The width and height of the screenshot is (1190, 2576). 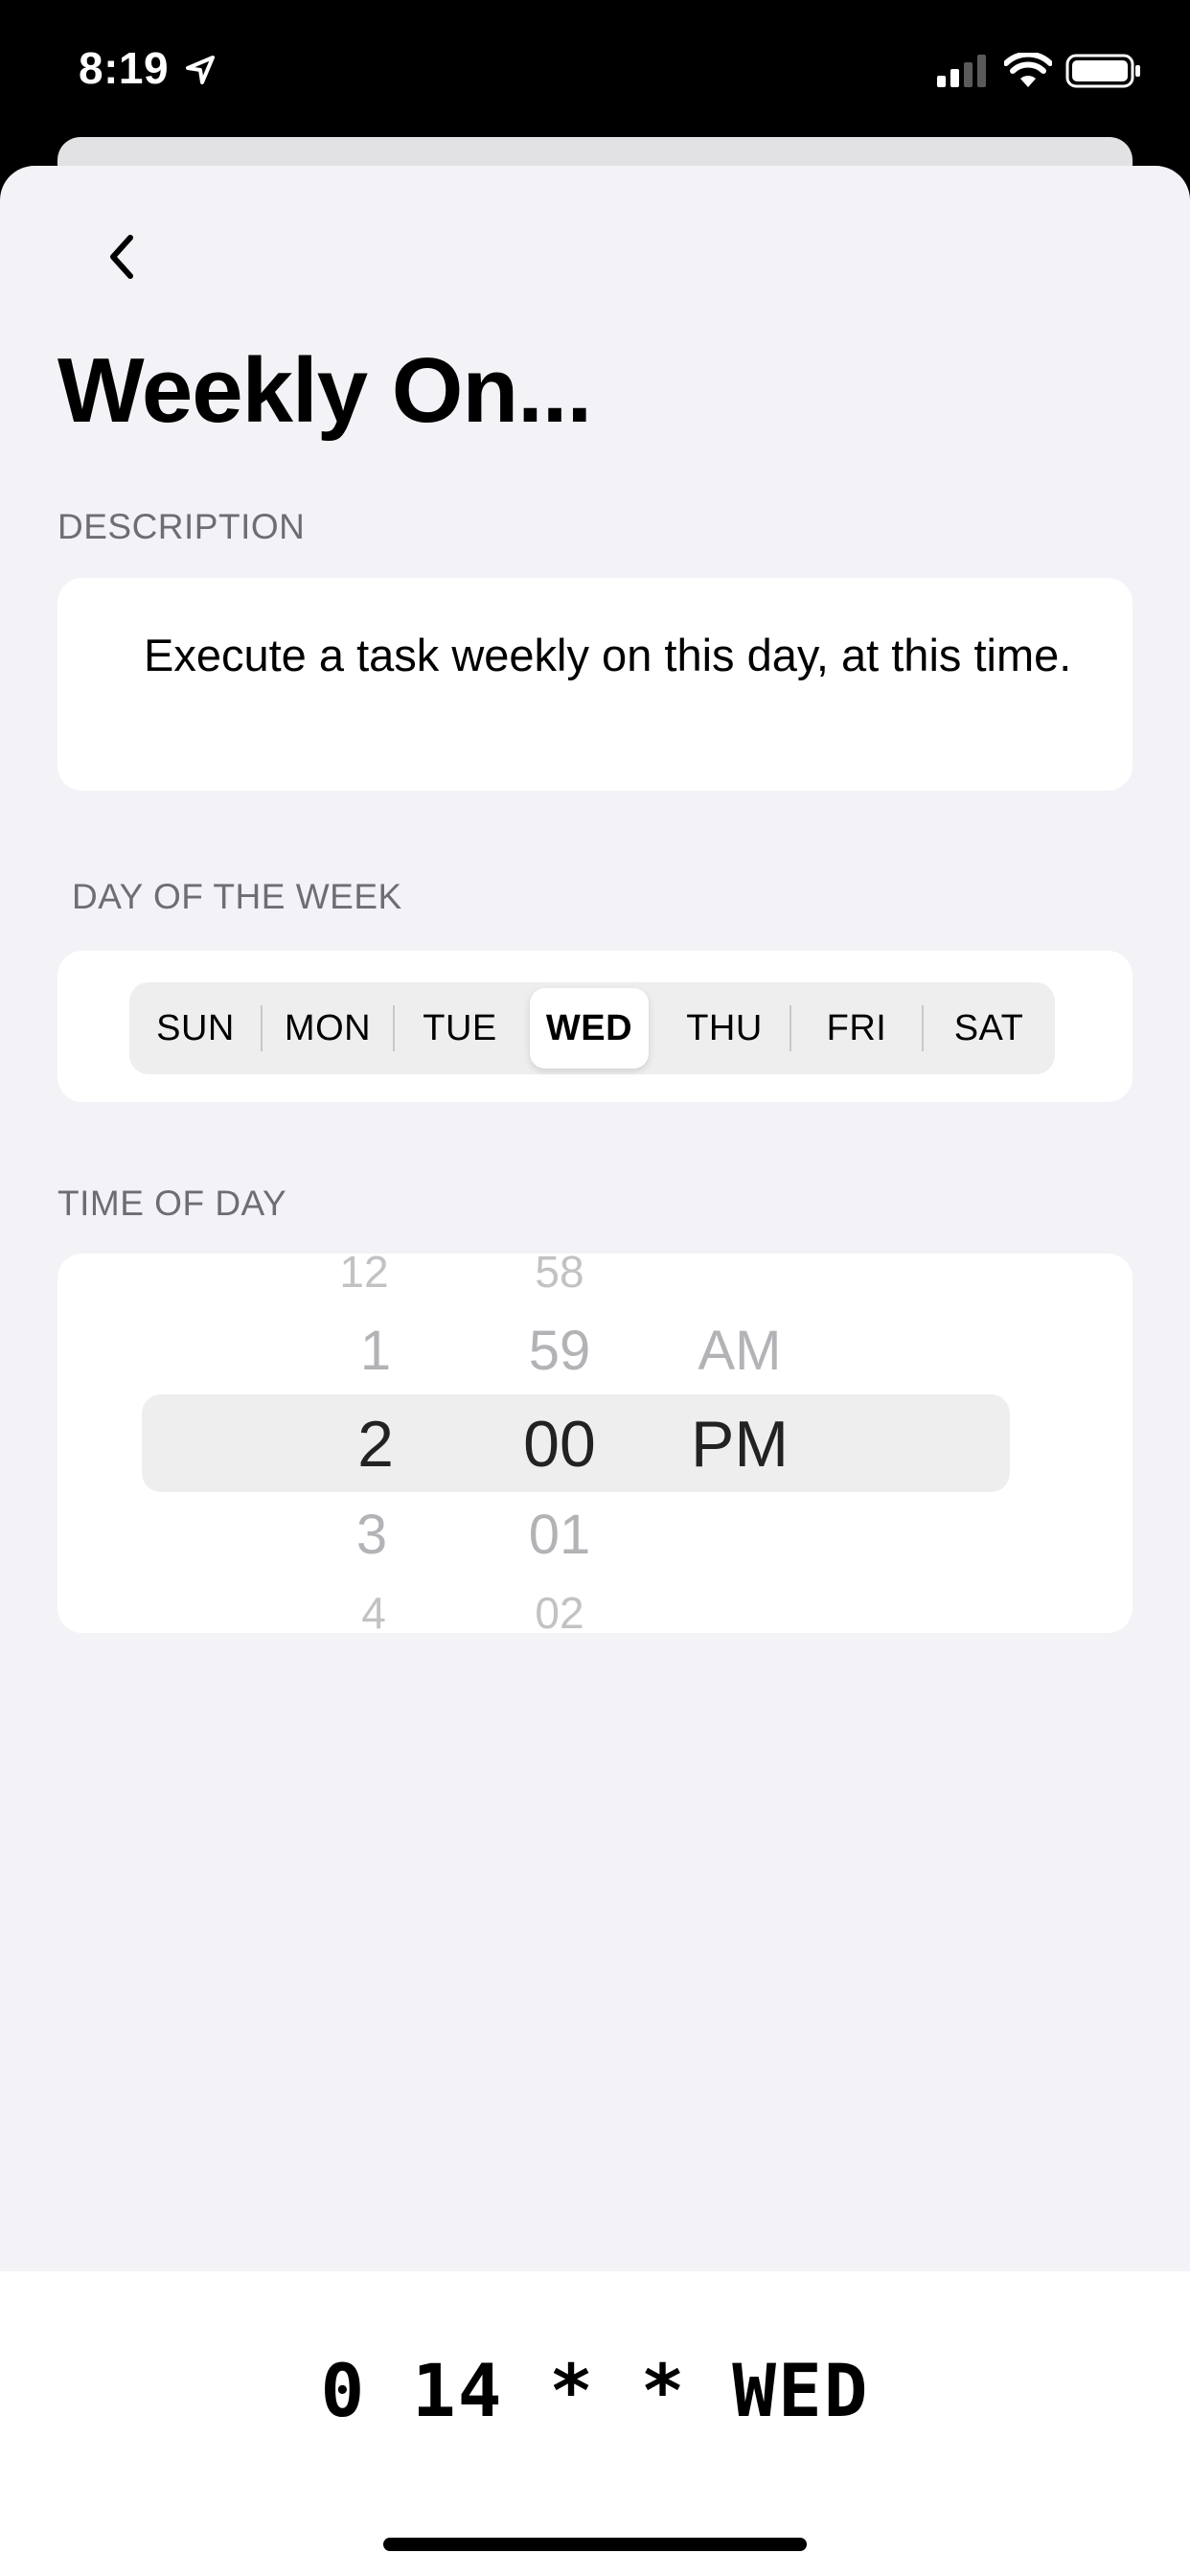 What do you see at coordinates (857, 1028) in the screenshot?
I see `day-option-fri: FRI` at bounding box center [857, 1028].